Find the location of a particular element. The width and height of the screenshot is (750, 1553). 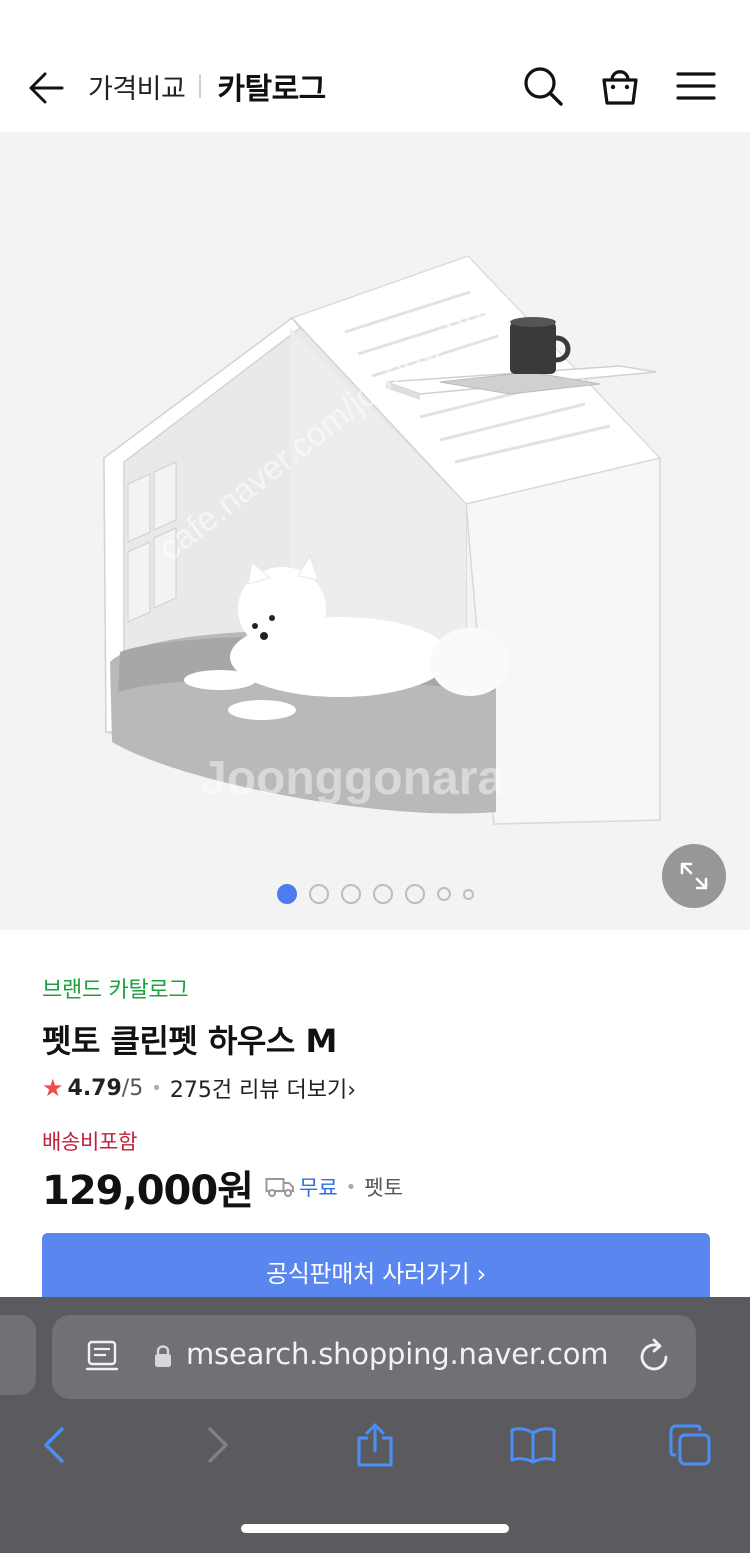

browser-back-button is located at coordinates (54, 1445).